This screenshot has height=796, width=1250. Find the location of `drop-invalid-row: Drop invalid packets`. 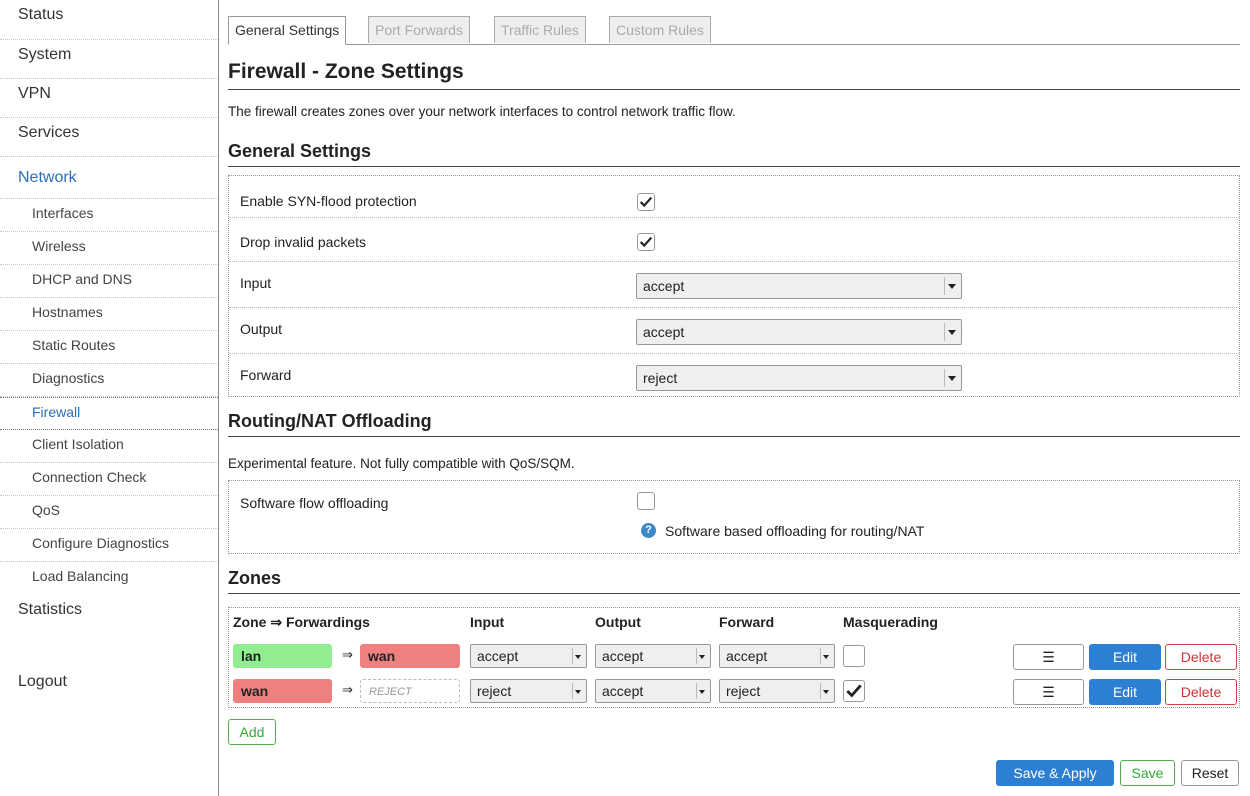

drop-invalid-row: Drop invalid packets is located at coordinates (734, 240).